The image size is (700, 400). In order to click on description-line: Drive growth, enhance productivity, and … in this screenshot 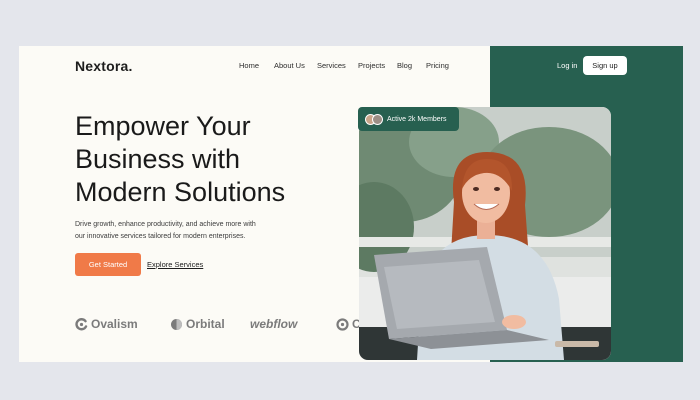, I will do `click(165, 224)`.